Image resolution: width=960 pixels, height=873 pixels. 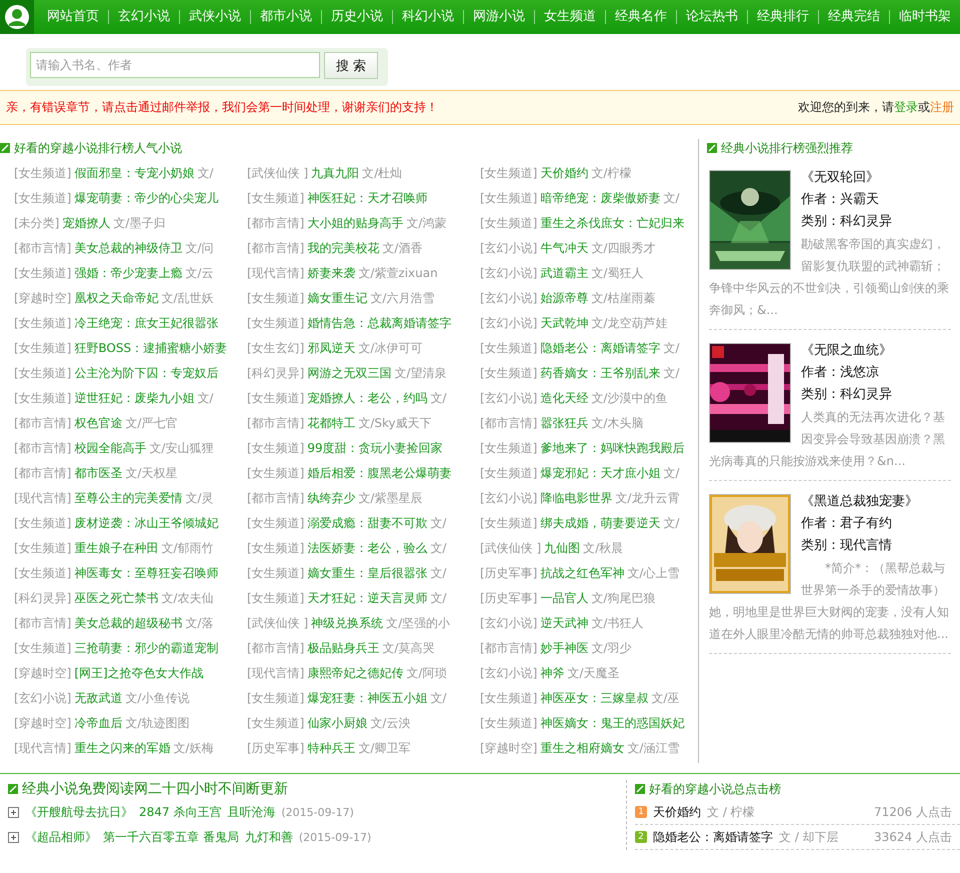 What do you see at coordinates (349, 373) in the screenshot?
I see `book-title-link: 网游之无双三国` at bounding box center [349, 373].